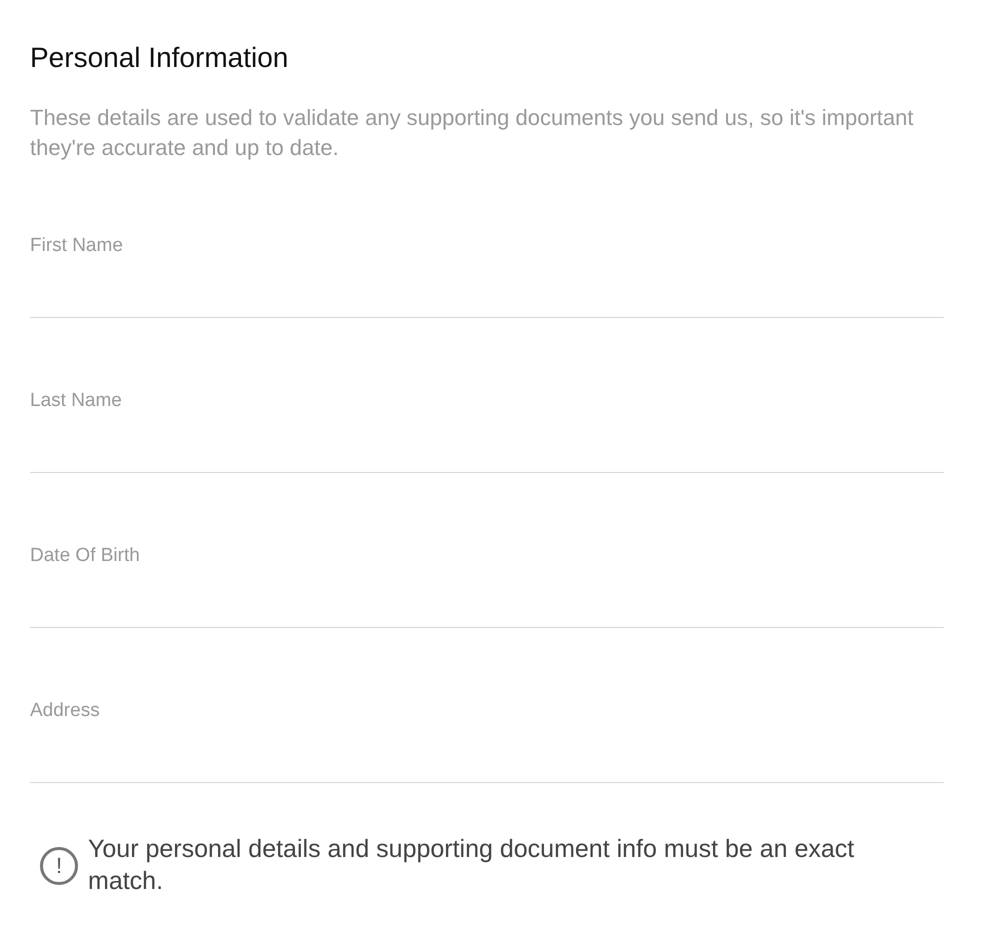 This screenshot has height=940, width=982. Describe the element at coordinates (59, 866) in the screenshot. I see `alert-icon: !` at that location.